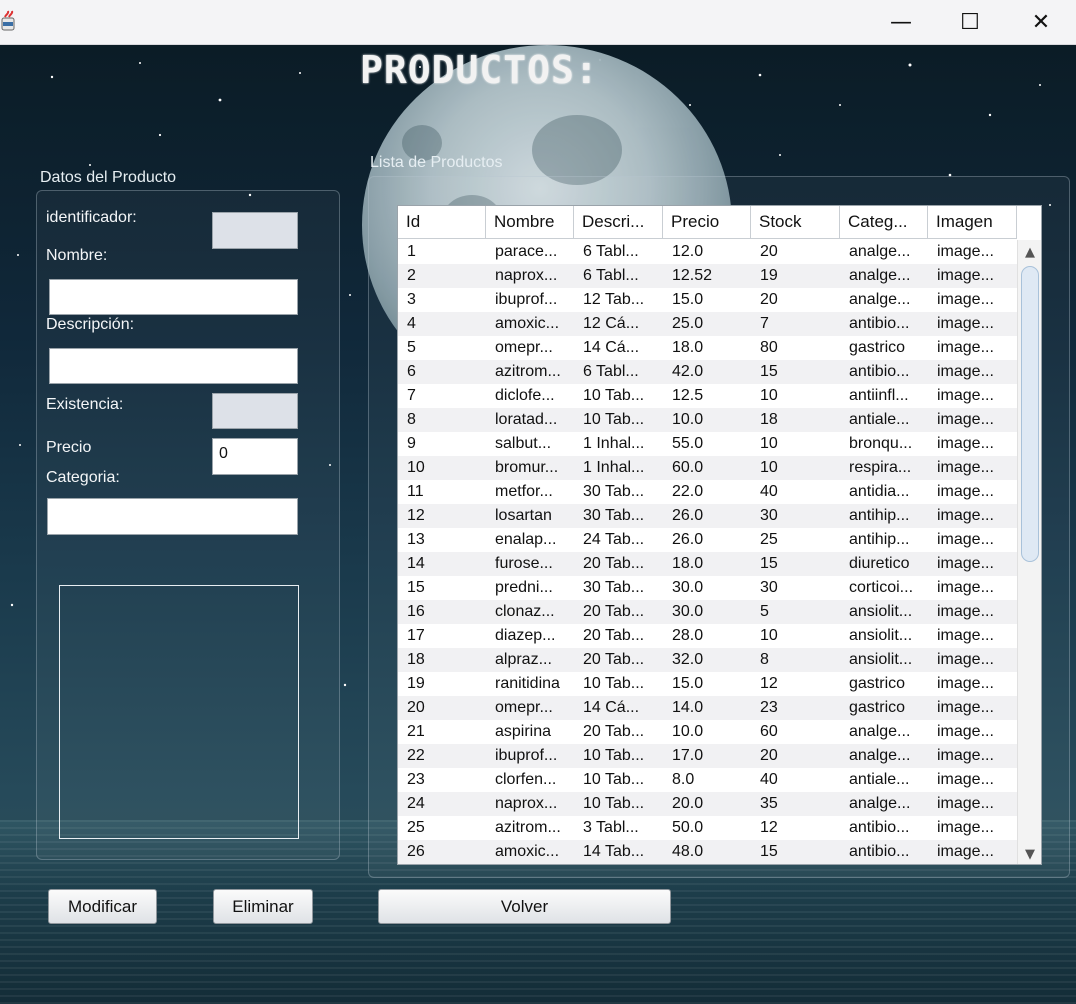 This screenshot has width=1076, height=1004. What do you see at coordinates (707, 222) in the screenshot?
I see `column-header-precio: Precio` at bounding box center [707, 222].